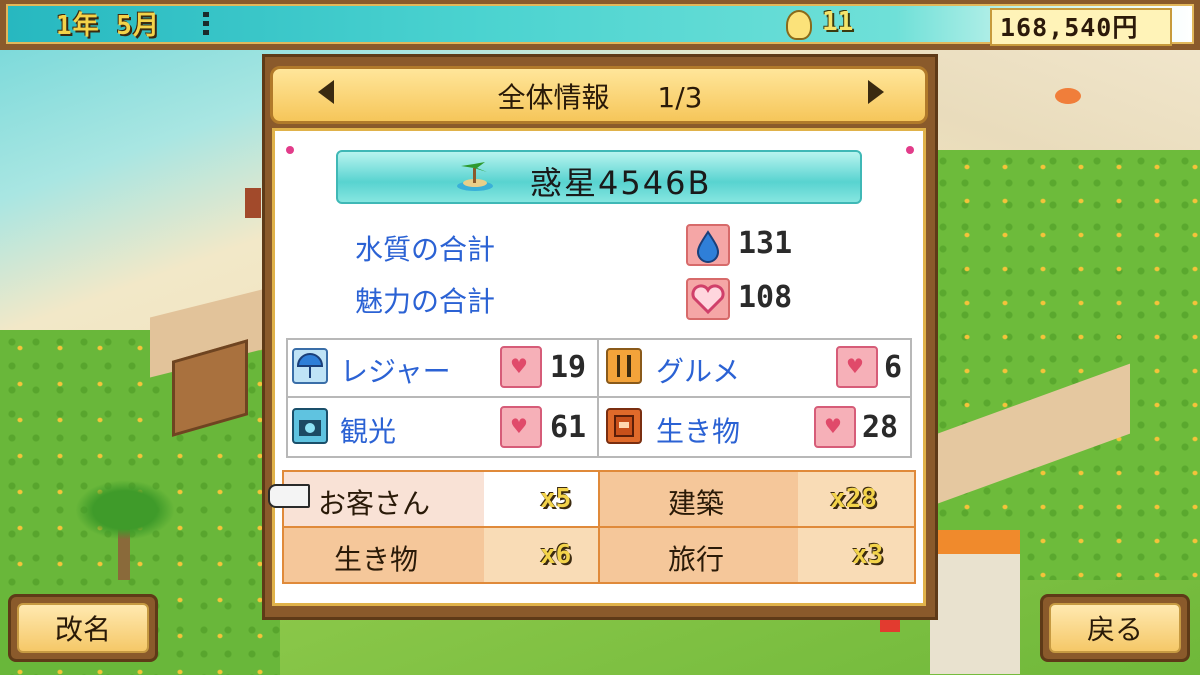 The image size is (1200, 675). I want to click on building-multiplier: x28, so click(853, 499).